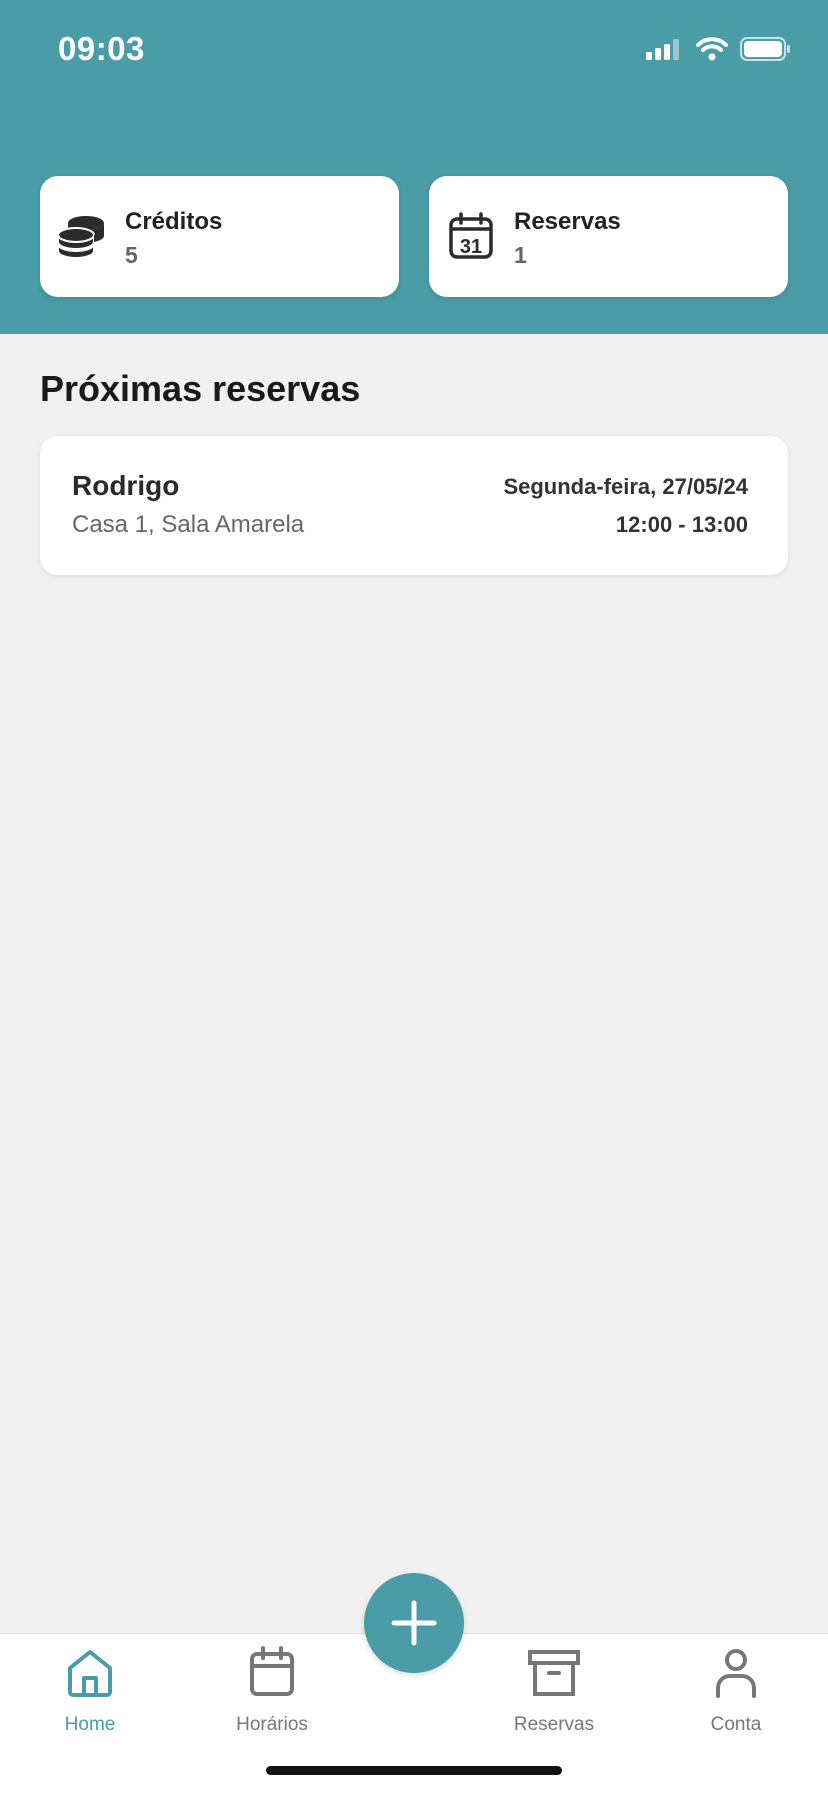  I want to click on coins-stack-icon, so click(80, 237).